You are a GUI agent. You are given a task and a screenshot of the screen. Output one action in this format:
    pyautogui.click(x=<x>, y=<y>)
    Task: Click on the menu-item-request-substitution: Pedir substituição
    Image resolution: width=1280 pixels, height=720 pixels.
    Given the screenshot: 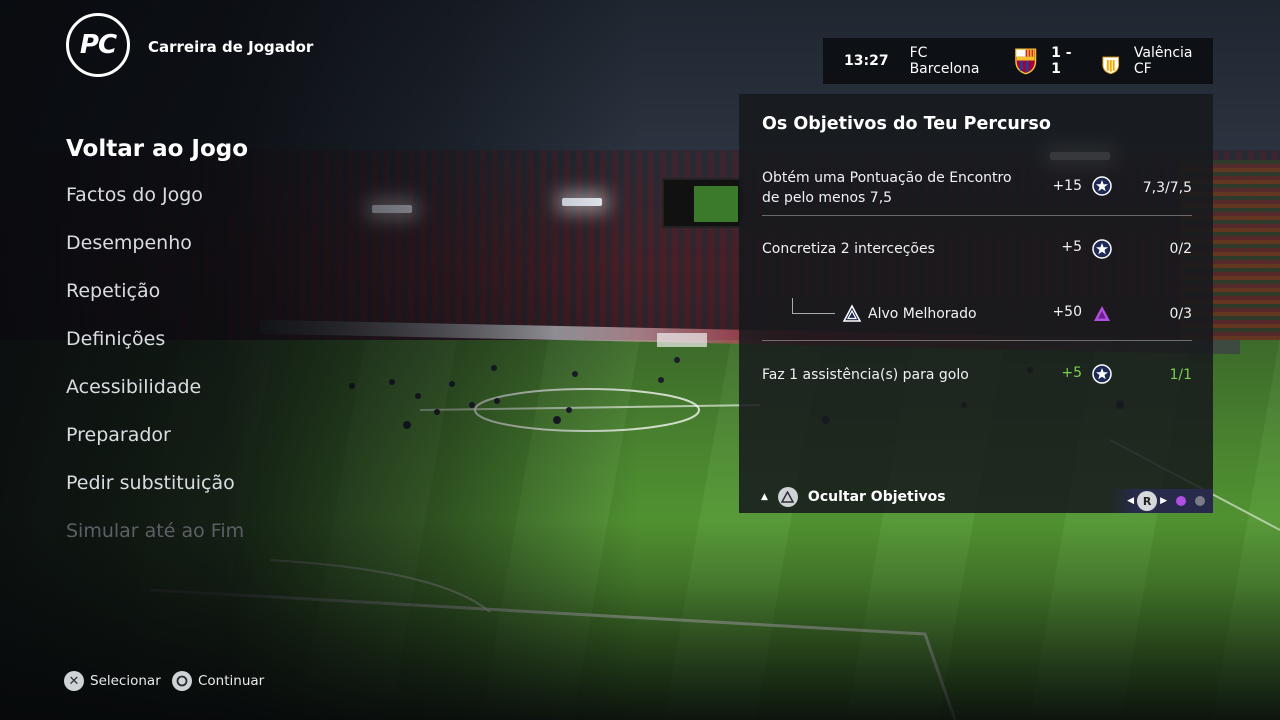 What is the action you would take?
    pyautogui.click(x=150, y=483)
    